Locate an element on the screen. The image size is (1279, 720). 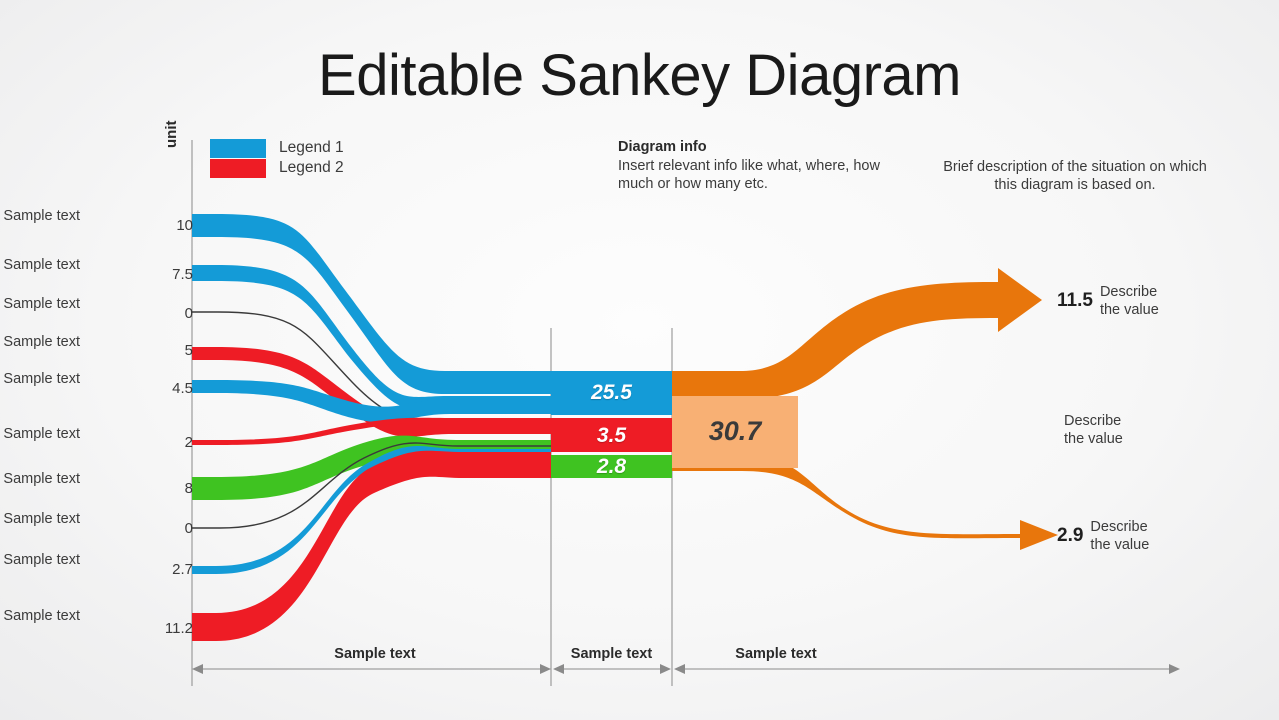
axis-arrow-2-right is located at coordinates (665, 669).